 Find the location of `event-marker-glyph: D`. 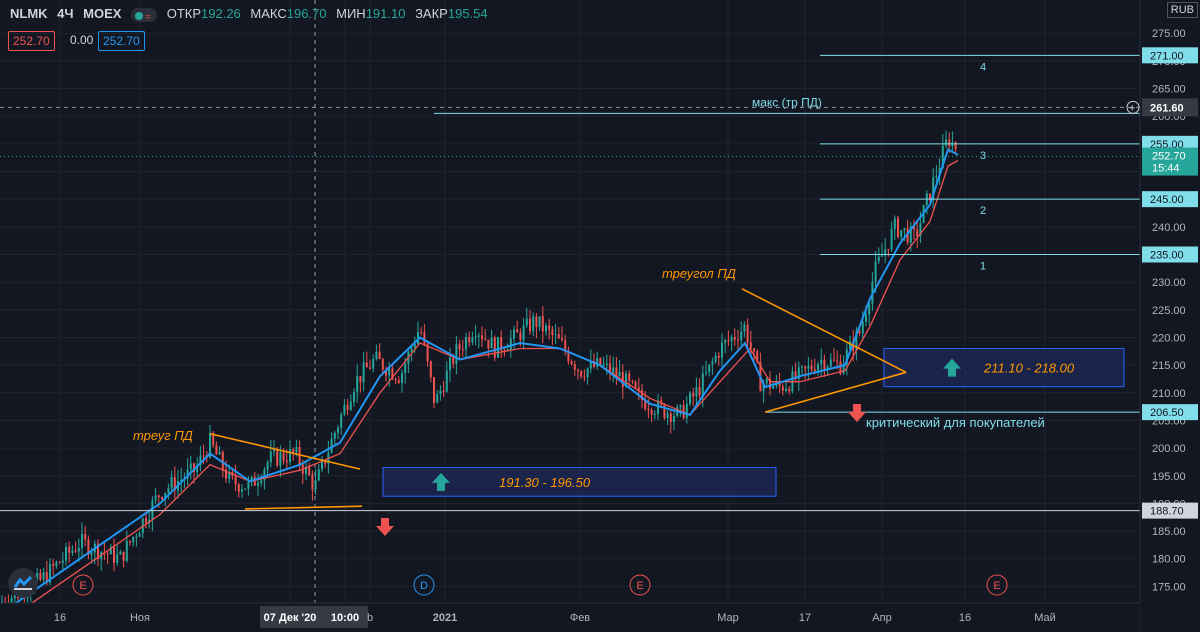

event-marker-glyph: D is located at coordinates (424, 586).